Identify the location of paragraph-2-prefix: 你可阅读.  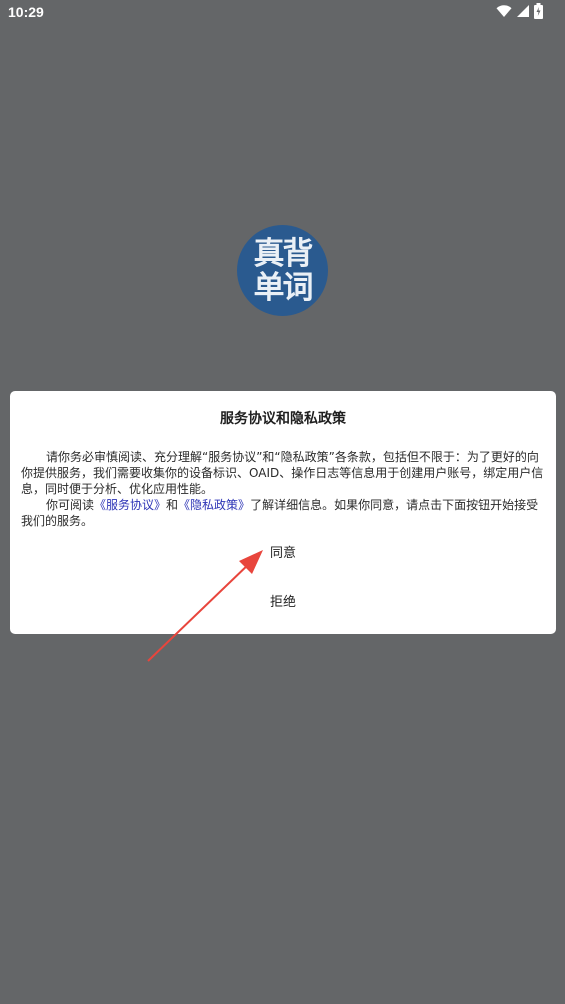
(70, 505).